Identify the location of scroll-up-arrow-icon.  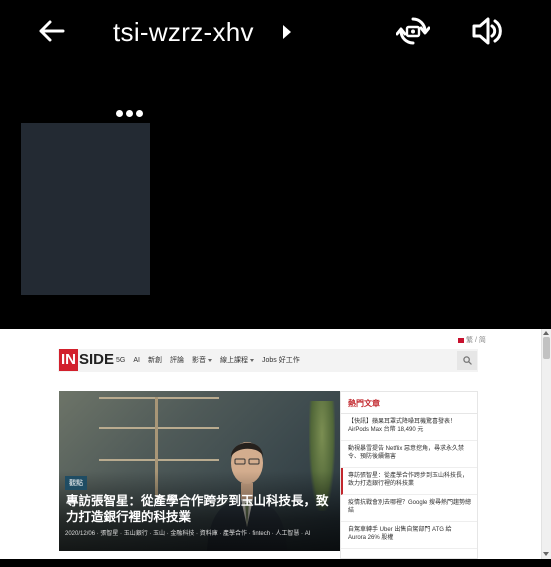
(546, 333).